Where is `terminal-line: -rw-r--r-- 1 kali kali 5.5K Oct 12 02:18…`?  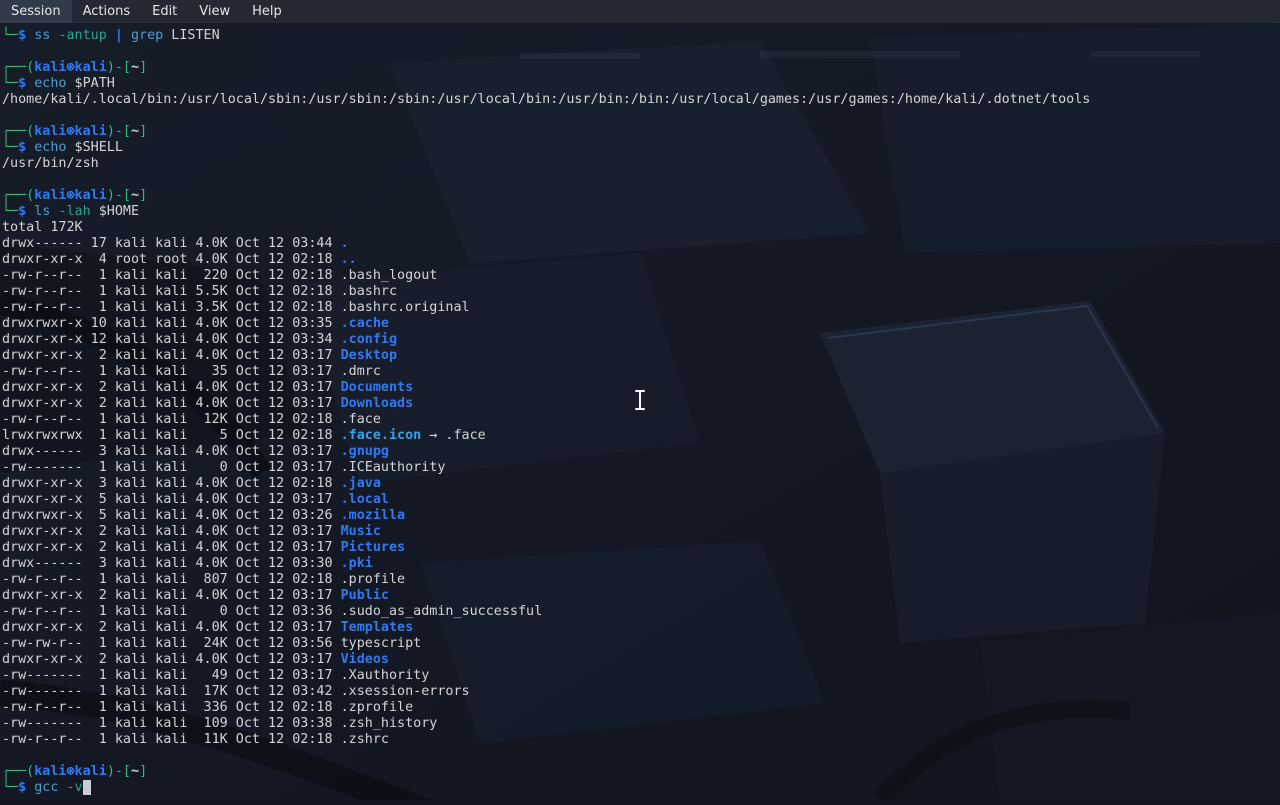 terminal-line: -rw-r--r-- 1 kali kali 5.5K Oct 12 02:18… is located at coordinates (200, 291).